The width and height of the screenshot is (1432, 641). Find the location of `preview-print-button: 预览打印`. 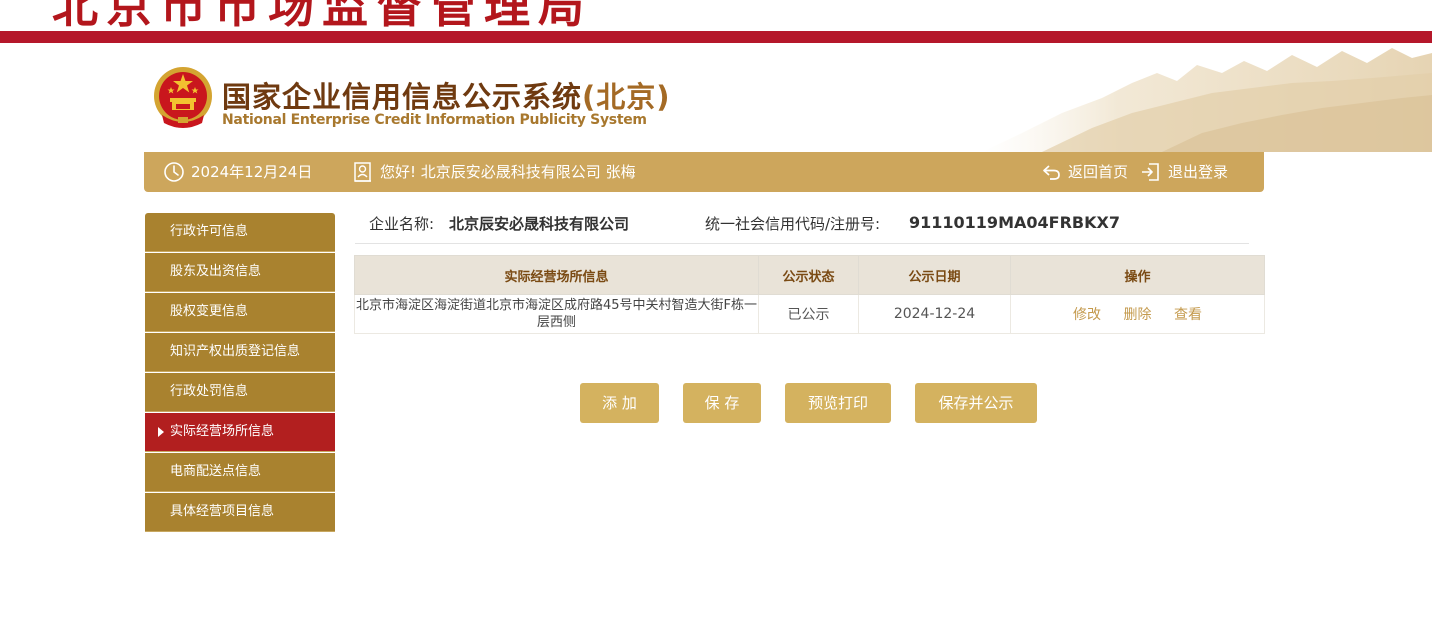

preview-print-button: 预览打印 is located at coordinates (838, 403).